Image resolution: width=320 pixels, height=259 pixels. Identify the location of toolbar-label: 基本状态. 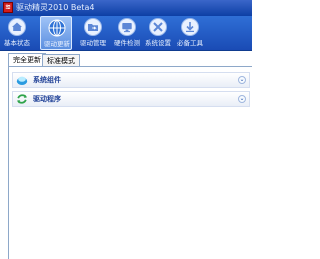
(17, 43).